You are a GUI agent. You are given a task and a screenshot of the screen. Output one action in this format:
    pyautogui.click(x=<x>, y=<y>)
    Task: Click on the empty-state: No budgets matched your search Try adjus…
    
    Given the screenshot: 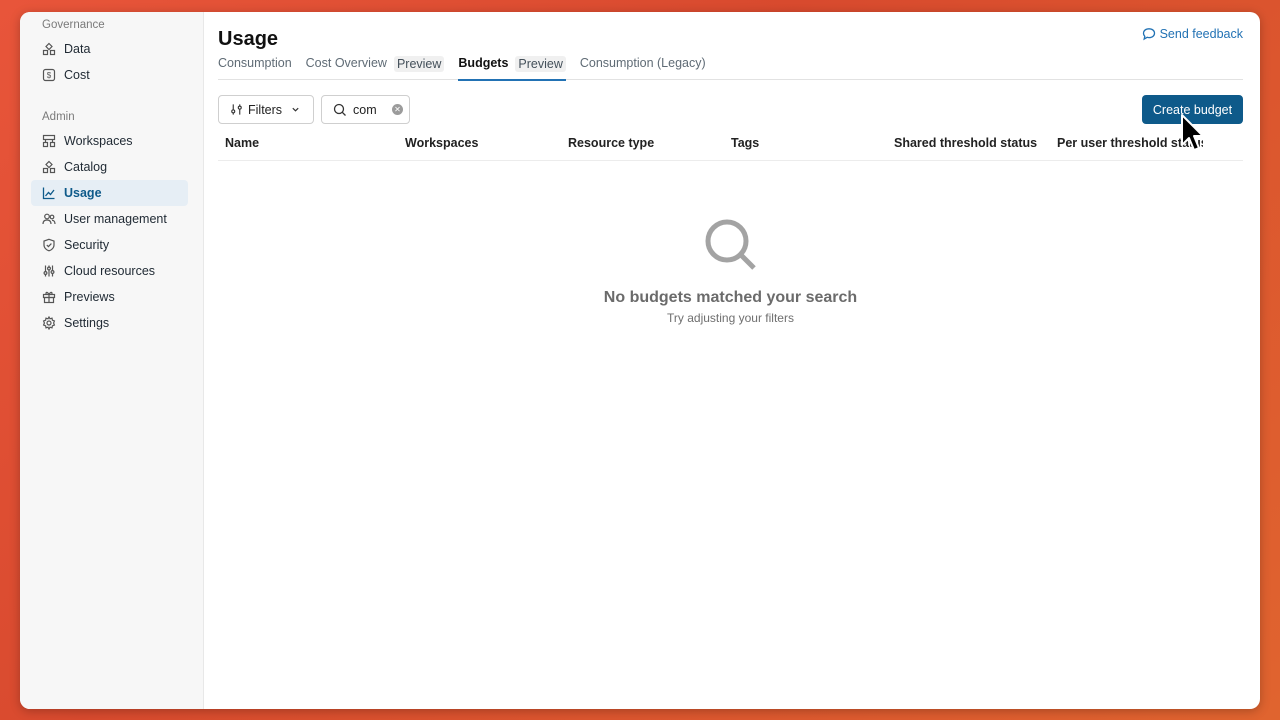 What is the action you would take?
    pyautogui.click(x=730, y=271)
    